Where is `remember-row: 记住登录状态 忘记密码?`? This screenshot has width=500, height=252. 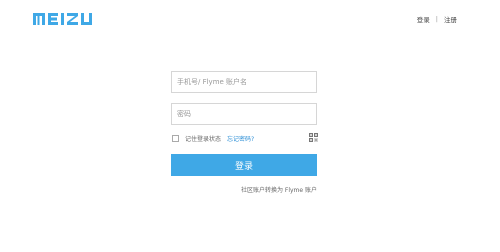 remember-row: 记住登录状态 忘记密码? is located at coordinates (245, 138).